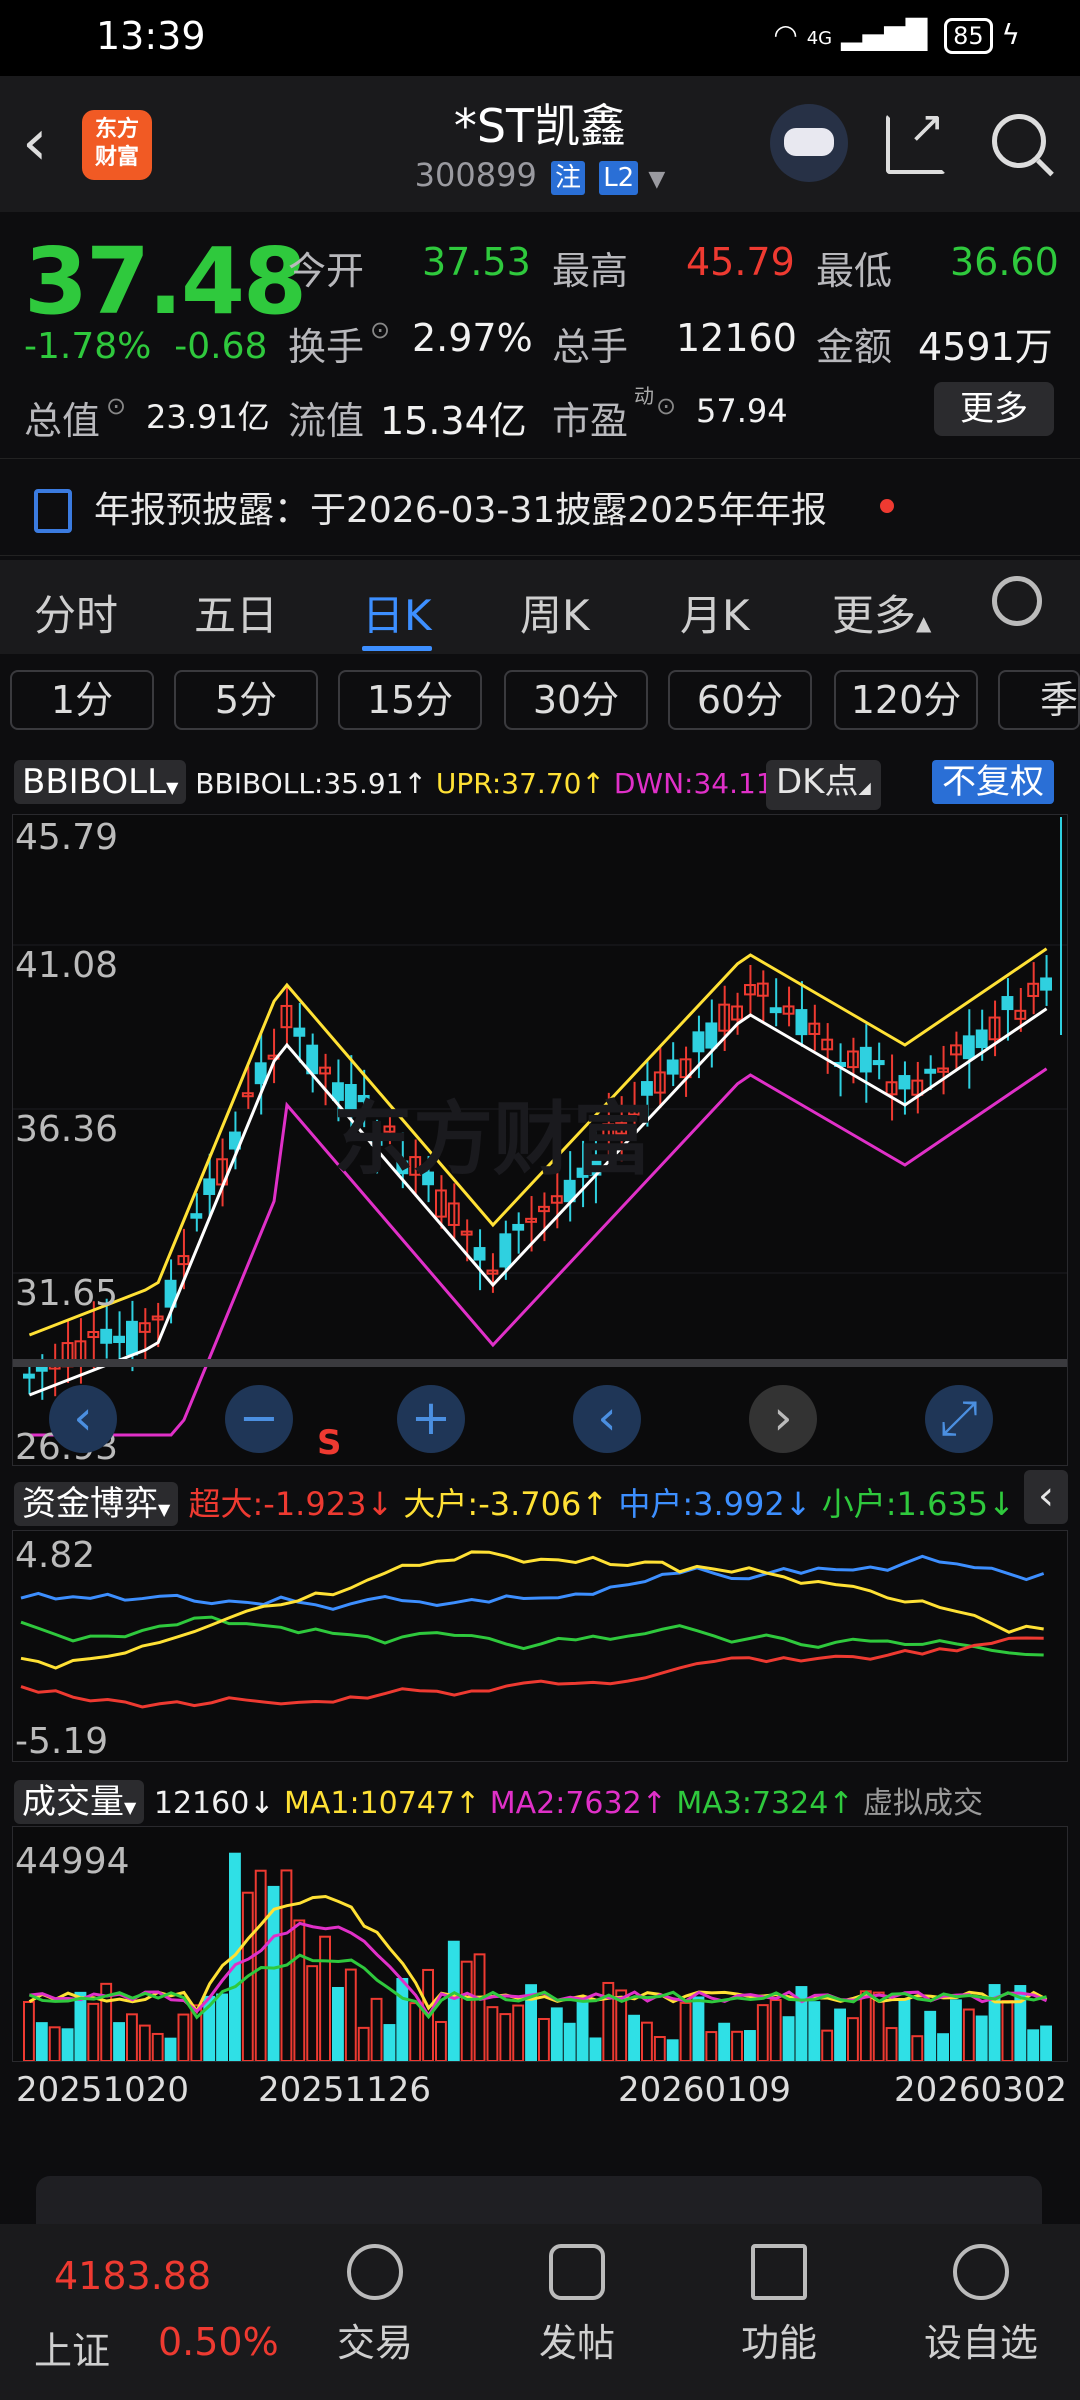 This screenshot has width=1080, height=2400. What do you see at coordinates (246, 700) in the screenshot?
I see `period-5min: 5分` at bounding box center [246, 700].